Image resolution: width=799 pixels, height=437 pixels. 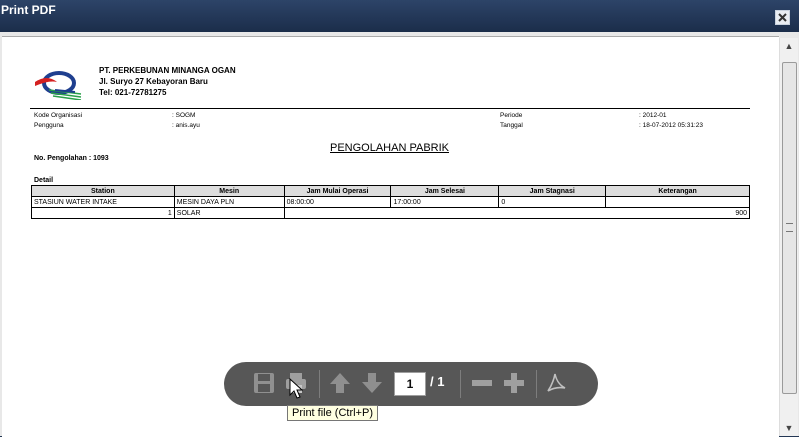 I want to click on cursor-icon, so click(x=296, y=388).